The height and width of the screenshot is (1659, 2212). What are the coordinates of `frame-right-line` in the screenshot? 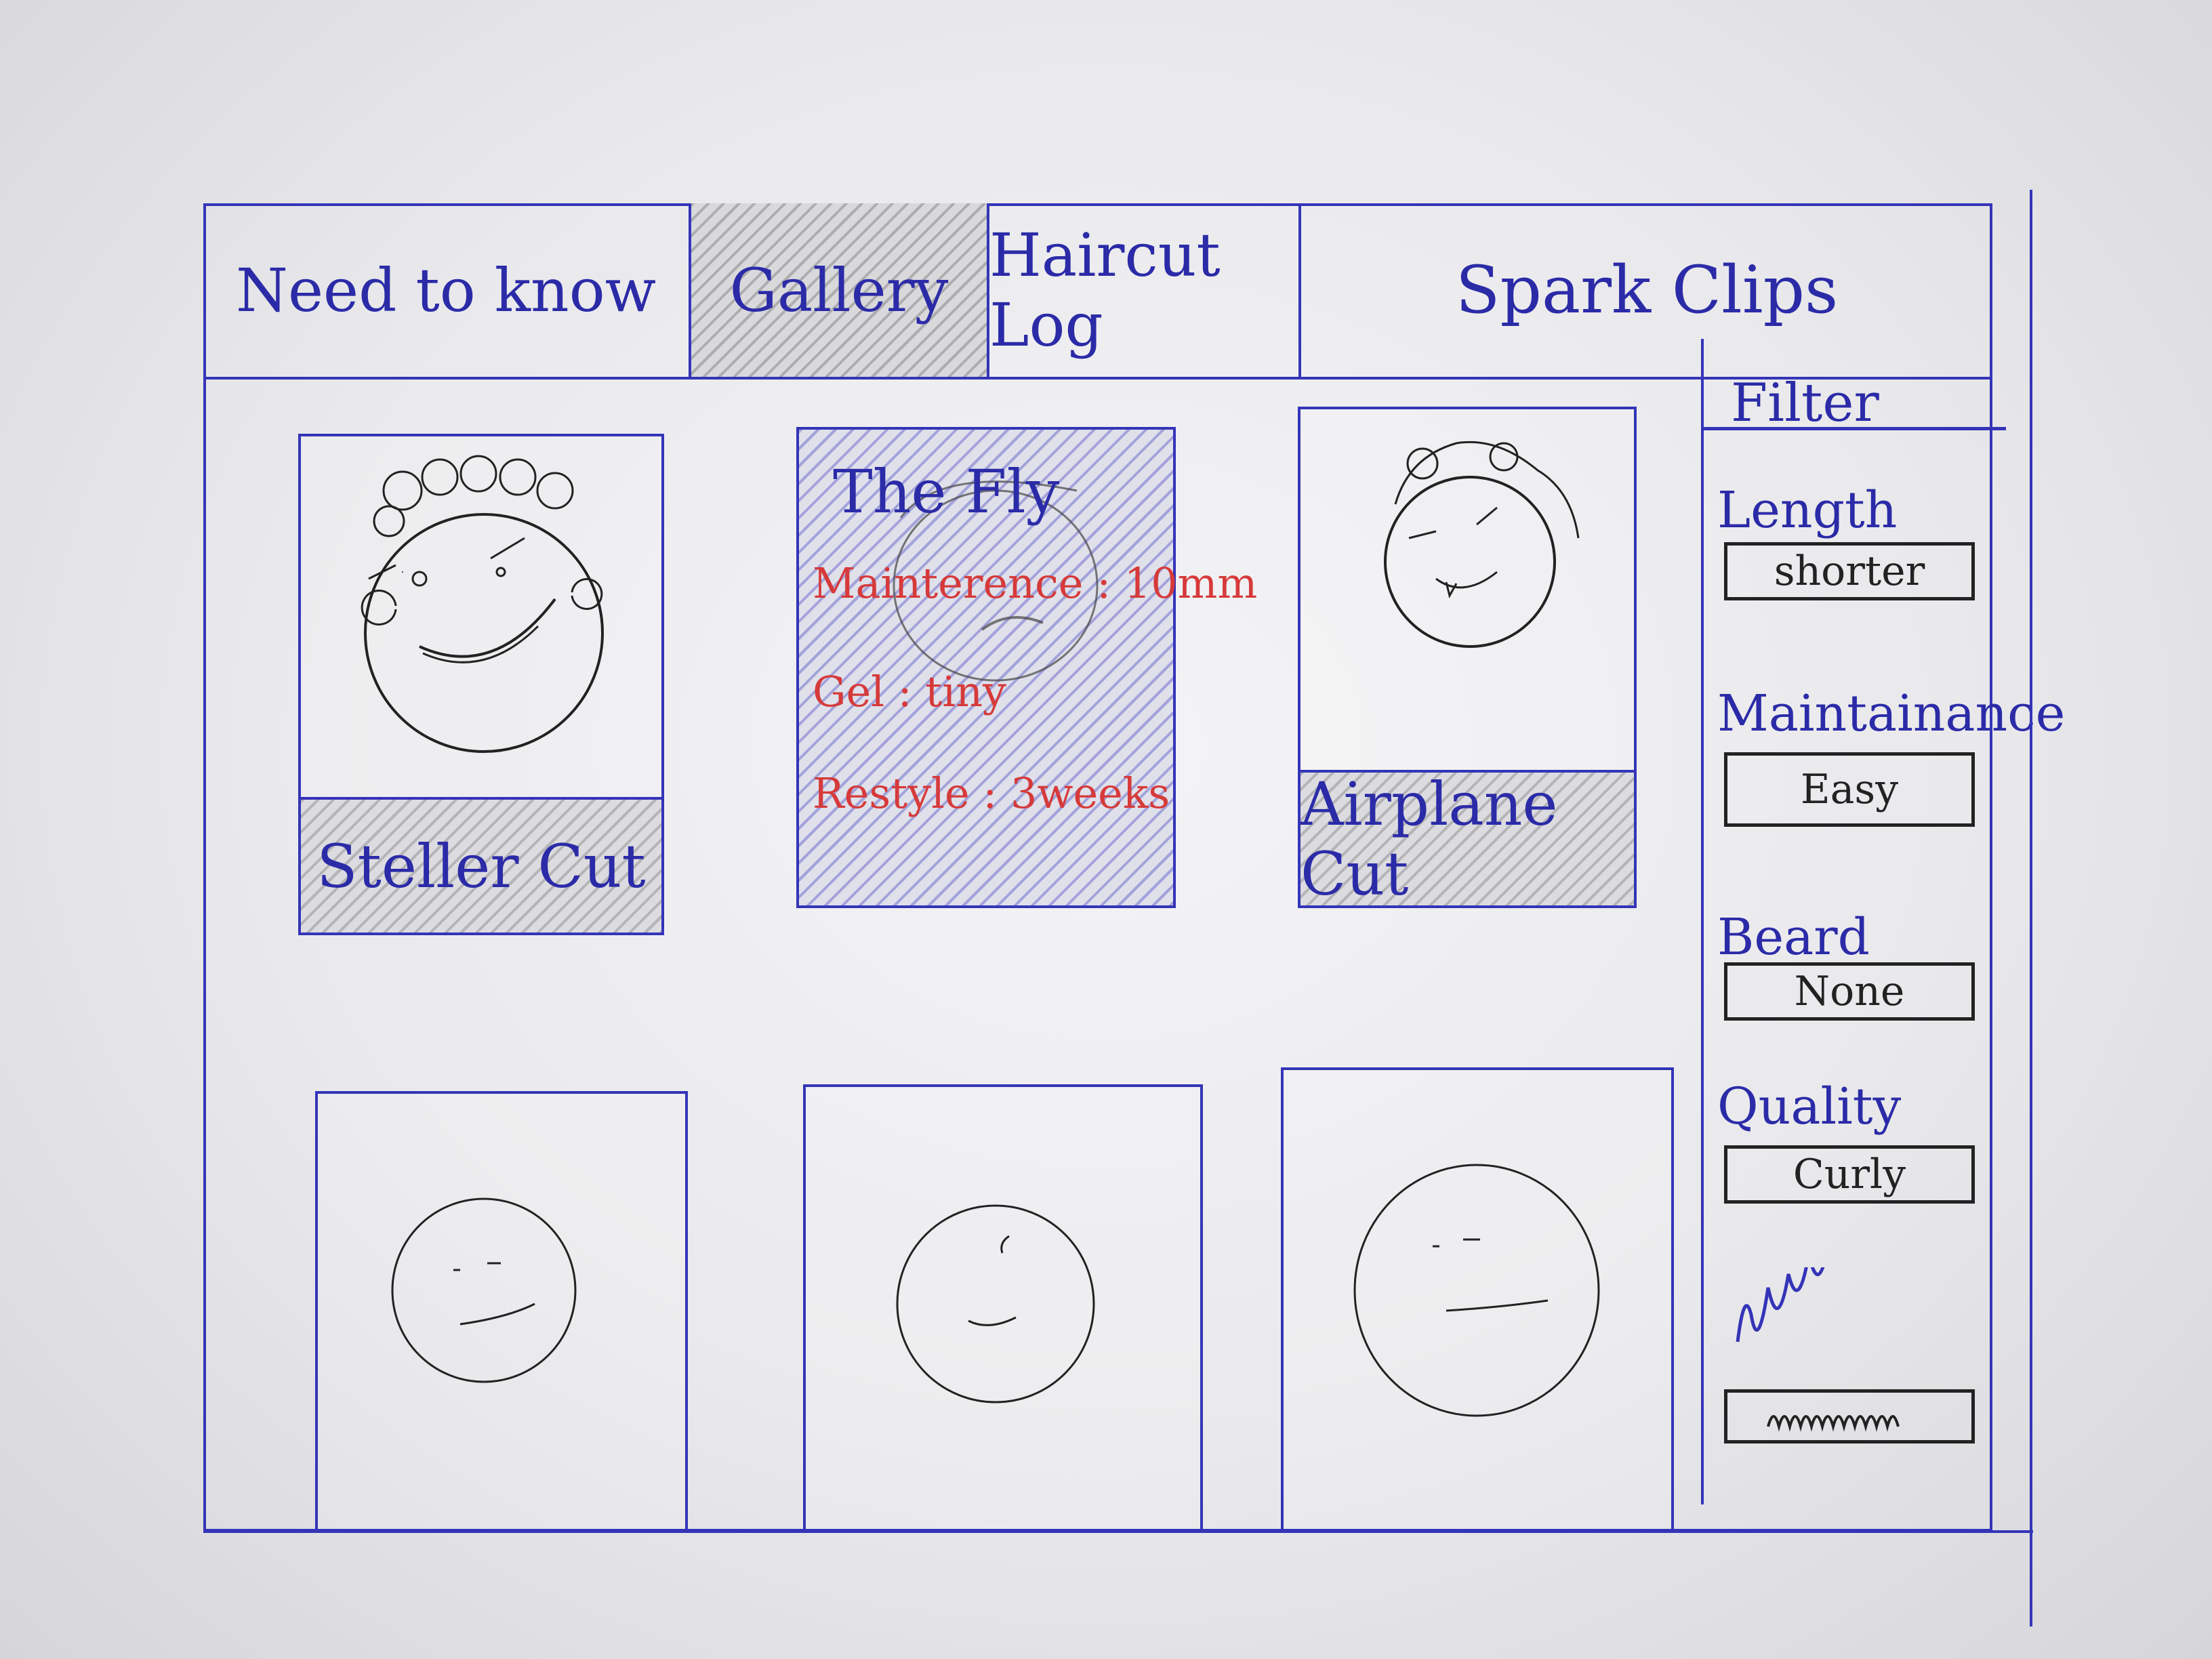 It's located at (2031, 908).